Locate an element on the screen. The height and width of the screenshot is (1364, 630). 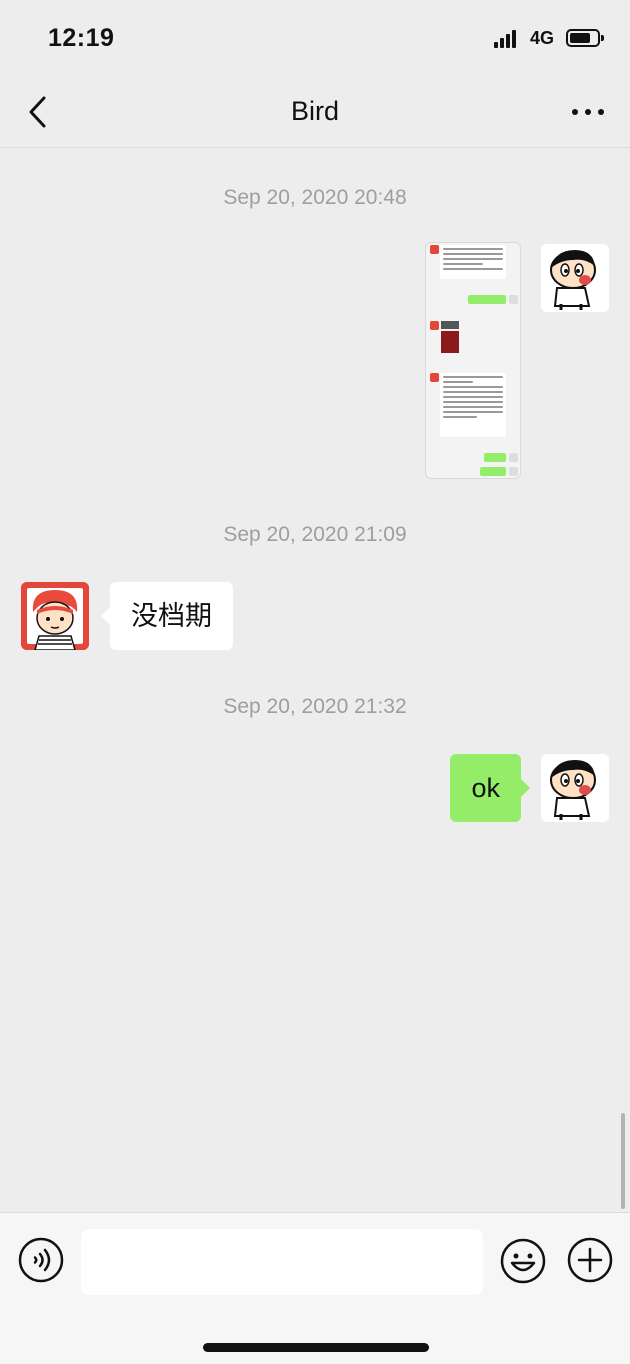
emoji-icon is located at coordinates (523, 1261).